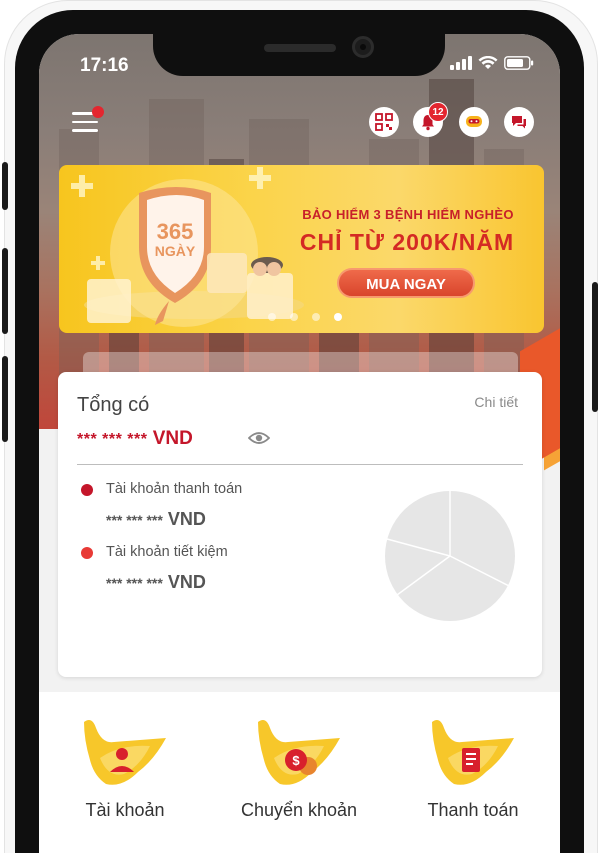 The width and height of the screenshot is (598, 853). What do you see at coordinates (438, 112) in the screenshot?
I see `notification-badge: 12` at bounding box center [438, 112].